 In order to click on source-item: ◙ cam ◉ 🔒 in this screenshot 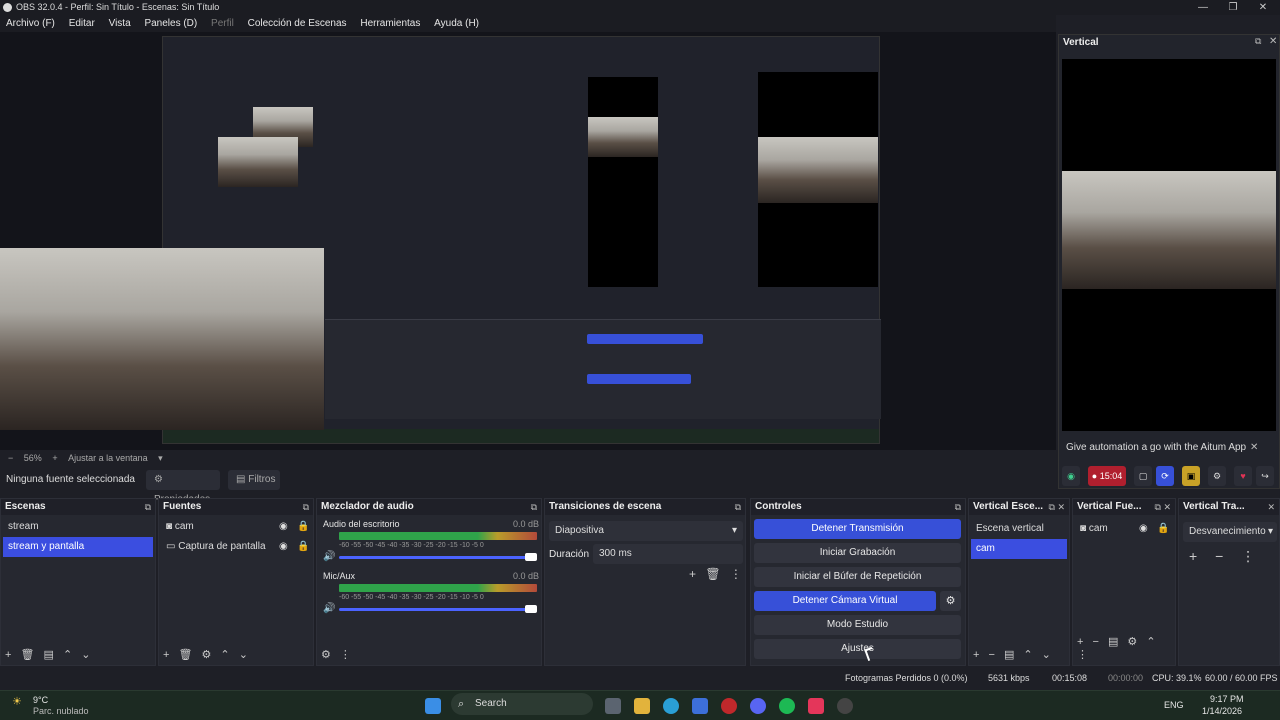, I will do `click(236, 527)`.